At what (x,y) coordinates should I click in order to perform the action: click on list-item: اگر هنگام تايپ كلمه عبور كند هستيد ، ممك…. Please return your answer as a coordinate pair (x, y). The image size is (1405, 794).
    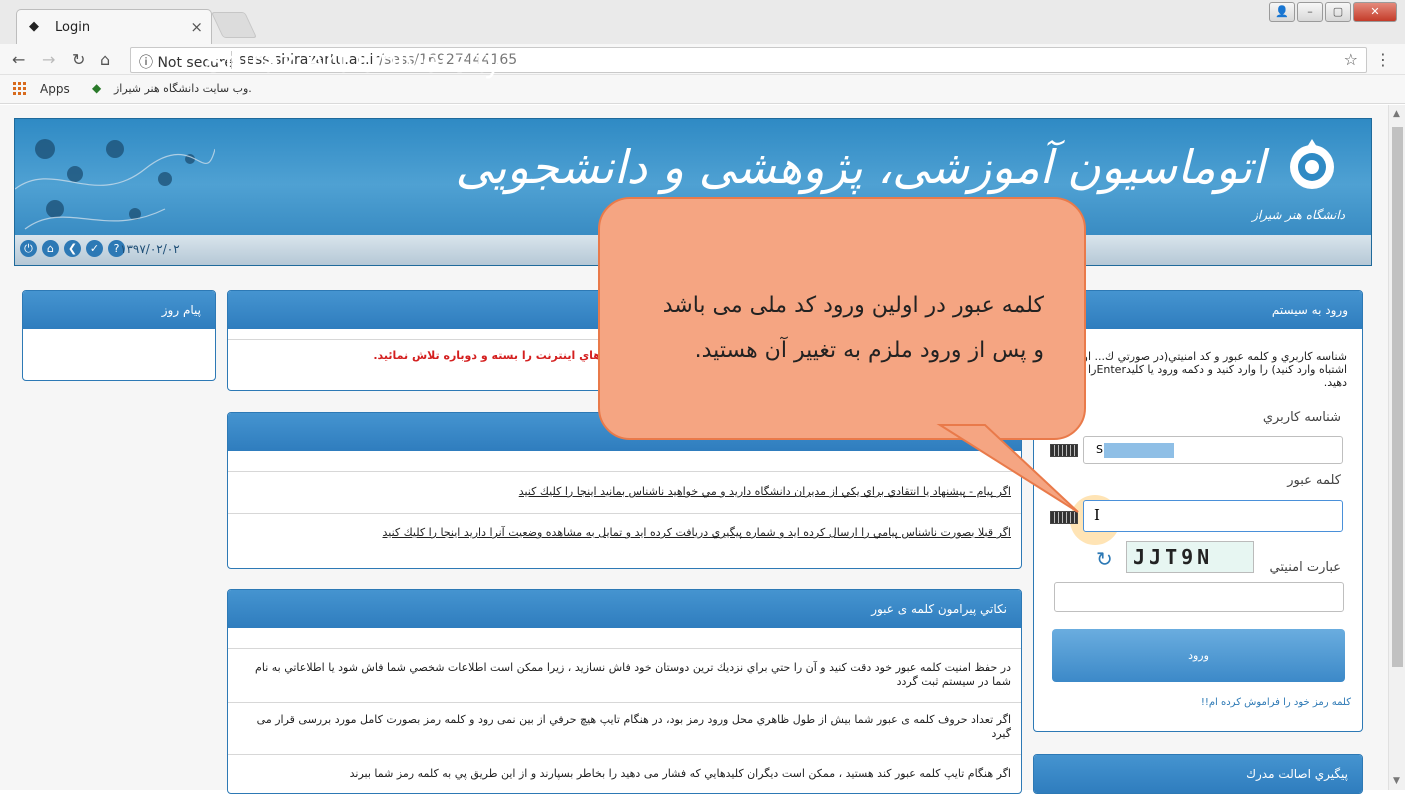
    Looking at the image, I should click on (624, 773).